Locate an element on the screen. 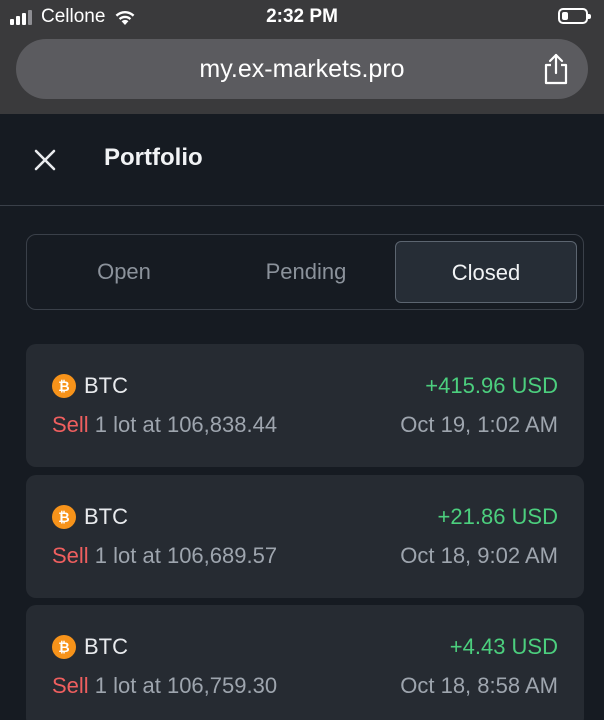 The image size is (604, 720). trade-date: Oct 19, 1:02 AM is located at coordinates (479, 424).